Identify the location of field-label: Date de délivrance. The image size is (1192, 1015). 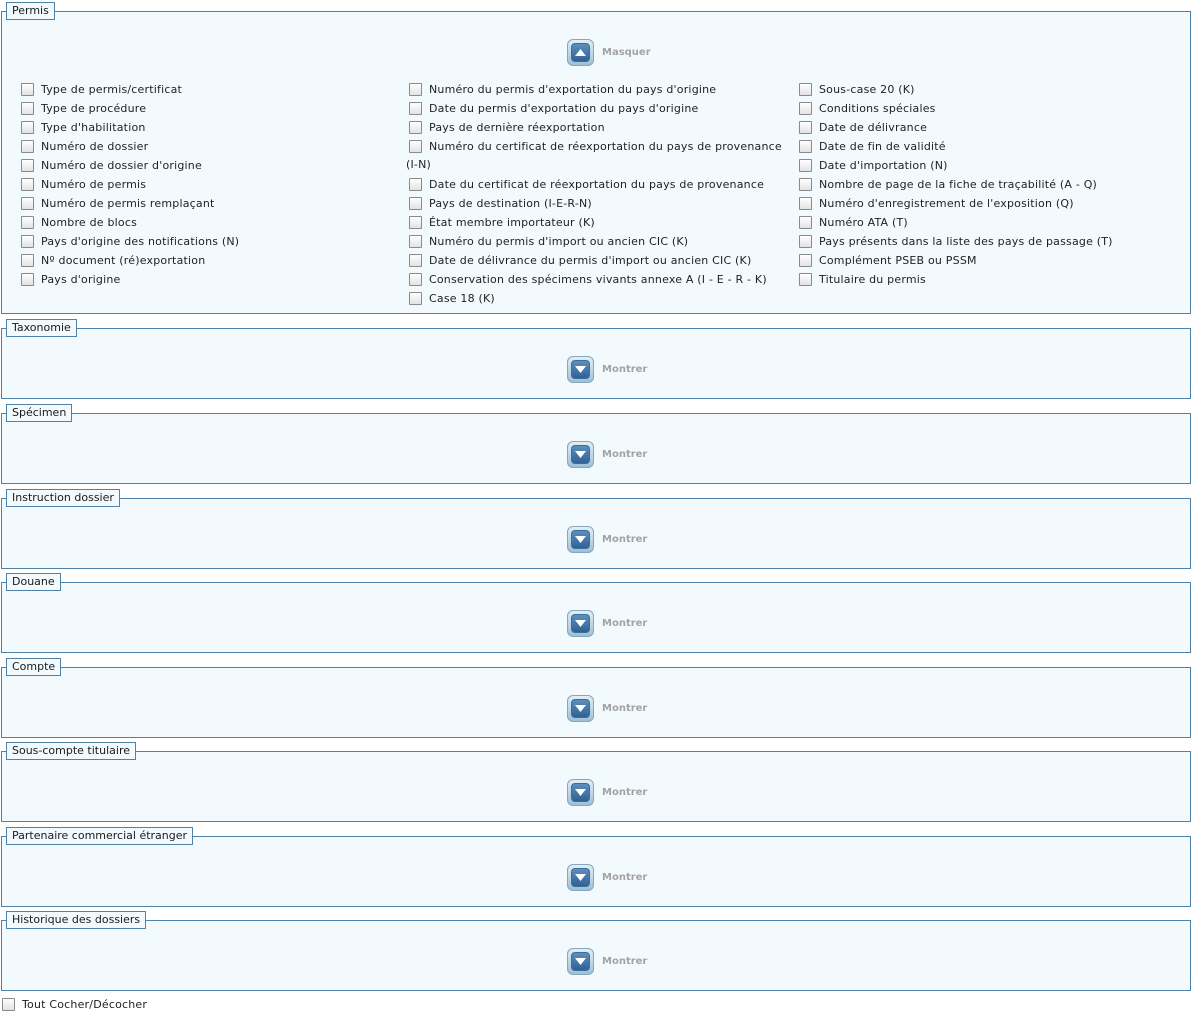
(873, 127).